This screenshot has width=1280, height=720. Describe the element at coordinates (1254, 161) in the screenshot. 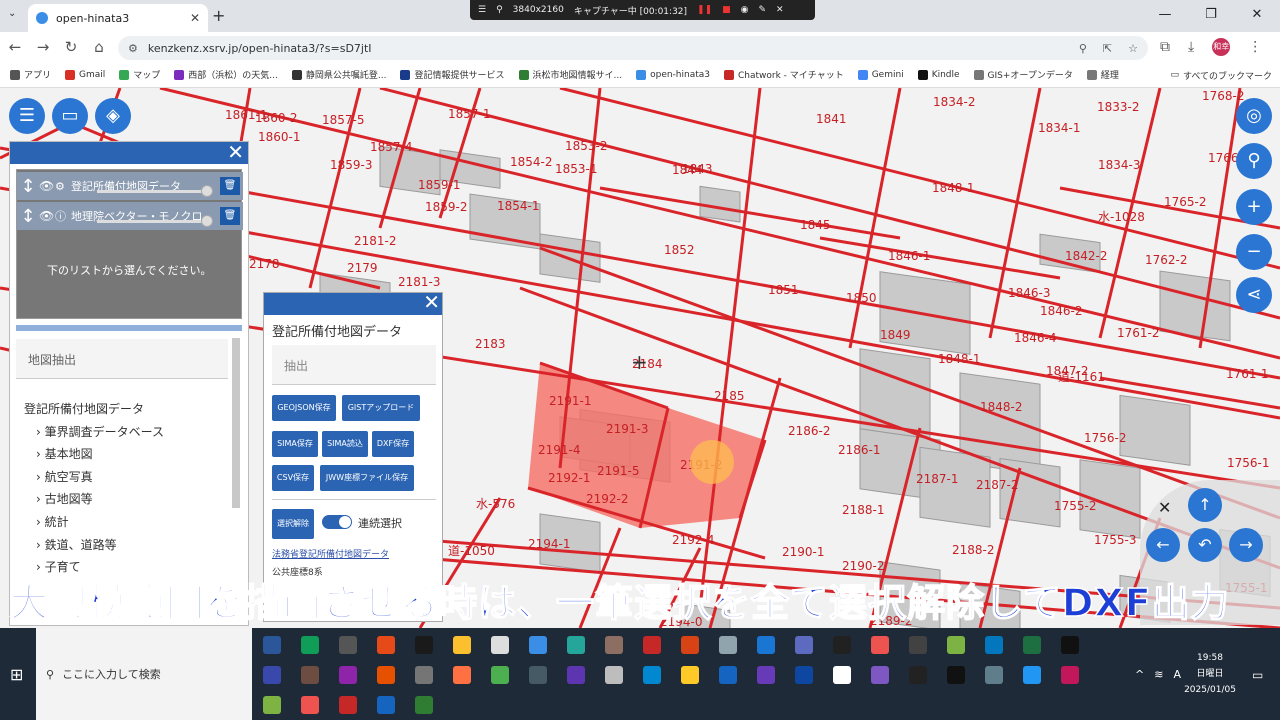

I see `pin-button: ⚲` at that location.